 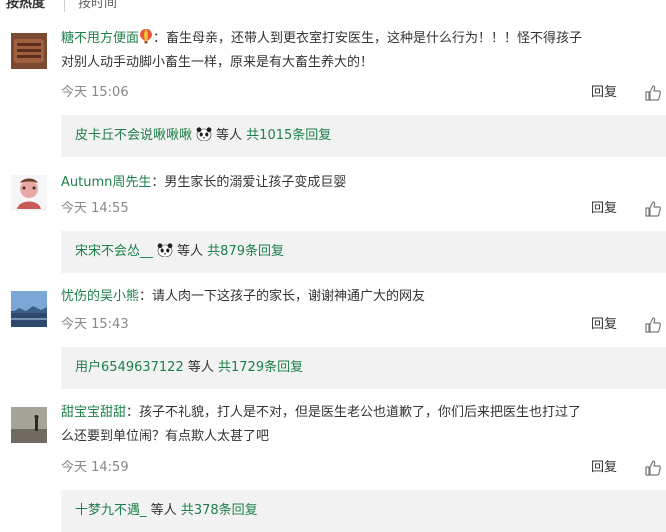 What do you see at coordinates (165, 436) in the screenshot?
I see `comment-text-cont: 么还要到单位闹？有点欺人太甚了吧` at bounding box center [165, 436].